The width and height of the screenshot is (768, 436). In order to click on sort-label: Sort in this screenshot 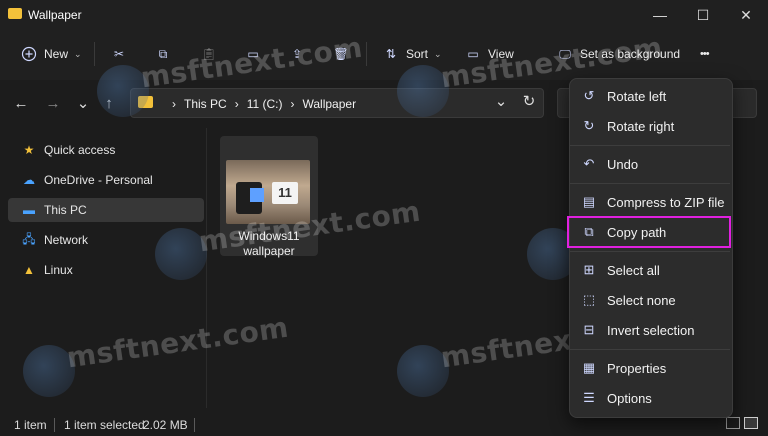, I will do `click(417, 54)`.